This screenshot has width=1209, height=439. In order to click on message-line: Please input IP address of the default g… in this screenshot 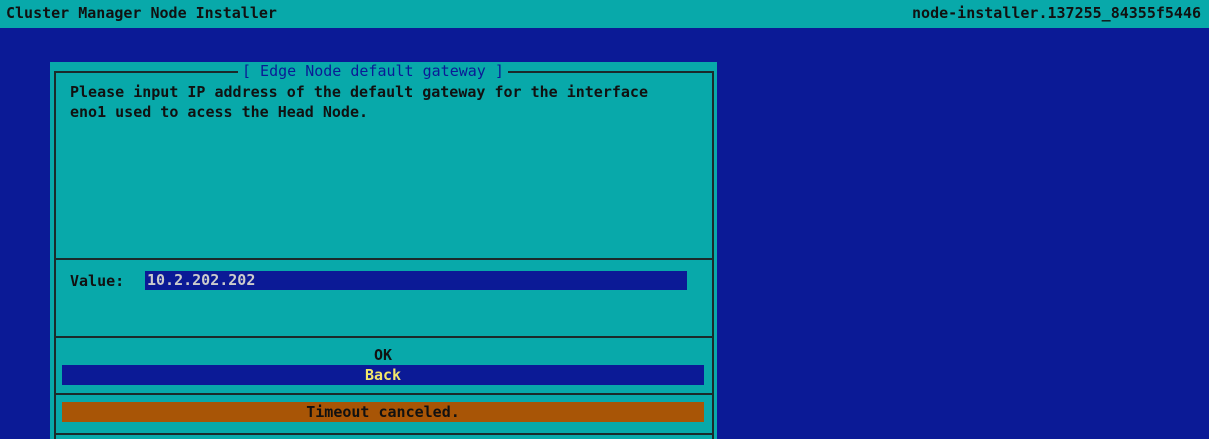, I will do `click(359, 92)`.